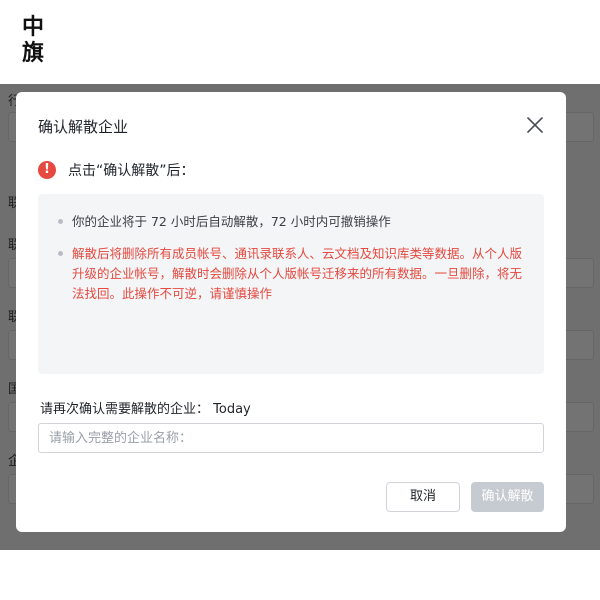 Image resolution: width=600 pixels, height=600 pixels. Describe the element at coordinates (232, 409) in the screenshot. I see `company-name: Today` at that location.